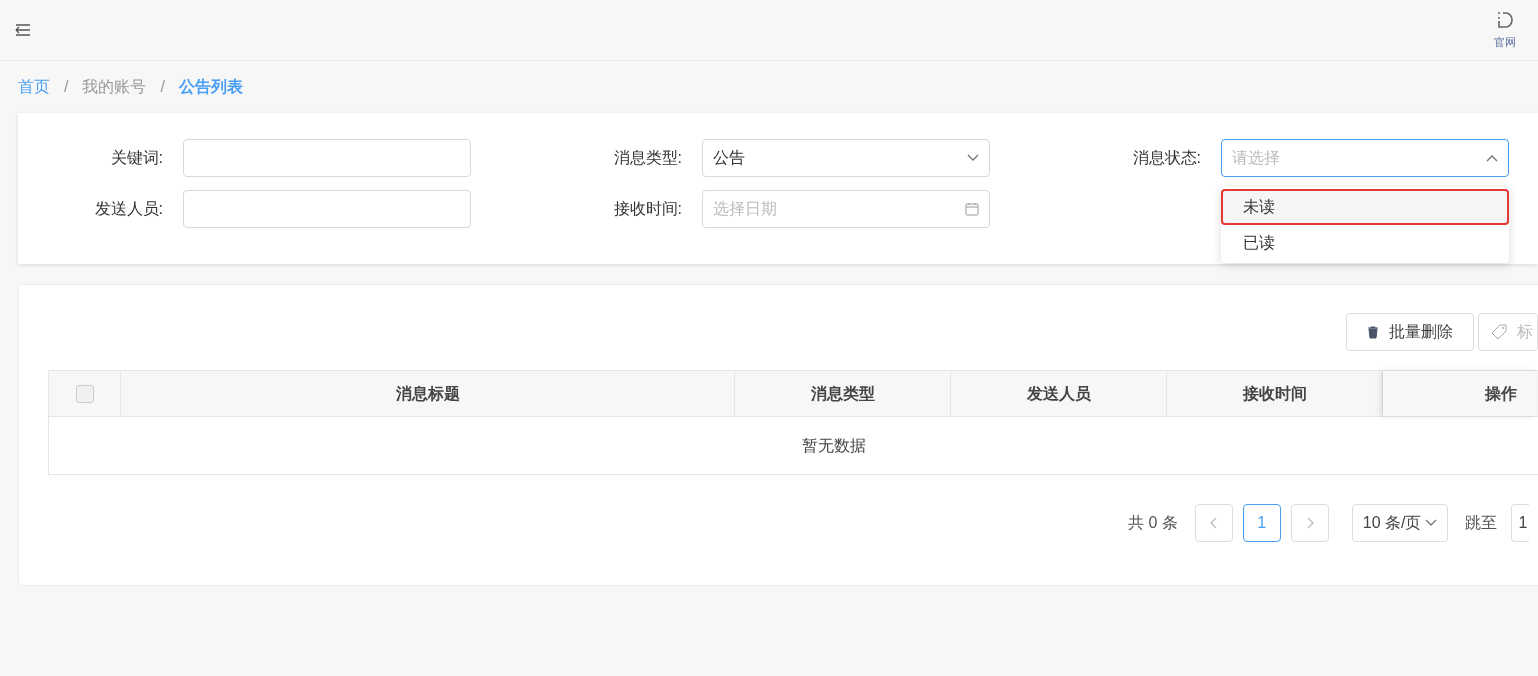  What do you see at coordinates (128, 209) in the screenshot?
I see `field-label: 发送人员:` at bounding box center [128, 209].